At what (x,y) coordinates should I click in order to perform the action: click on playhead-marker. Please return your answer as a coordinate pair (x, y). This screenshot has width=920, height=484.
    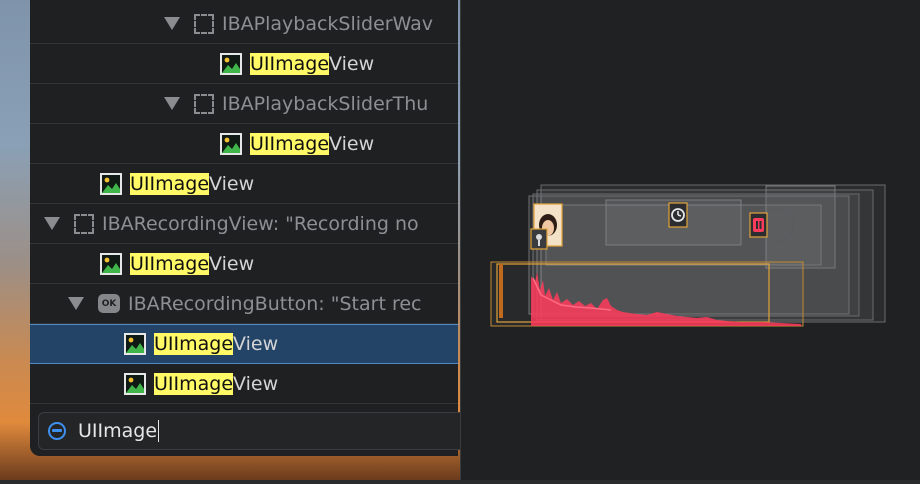
    Looking at the image, I should click on (501, 291).